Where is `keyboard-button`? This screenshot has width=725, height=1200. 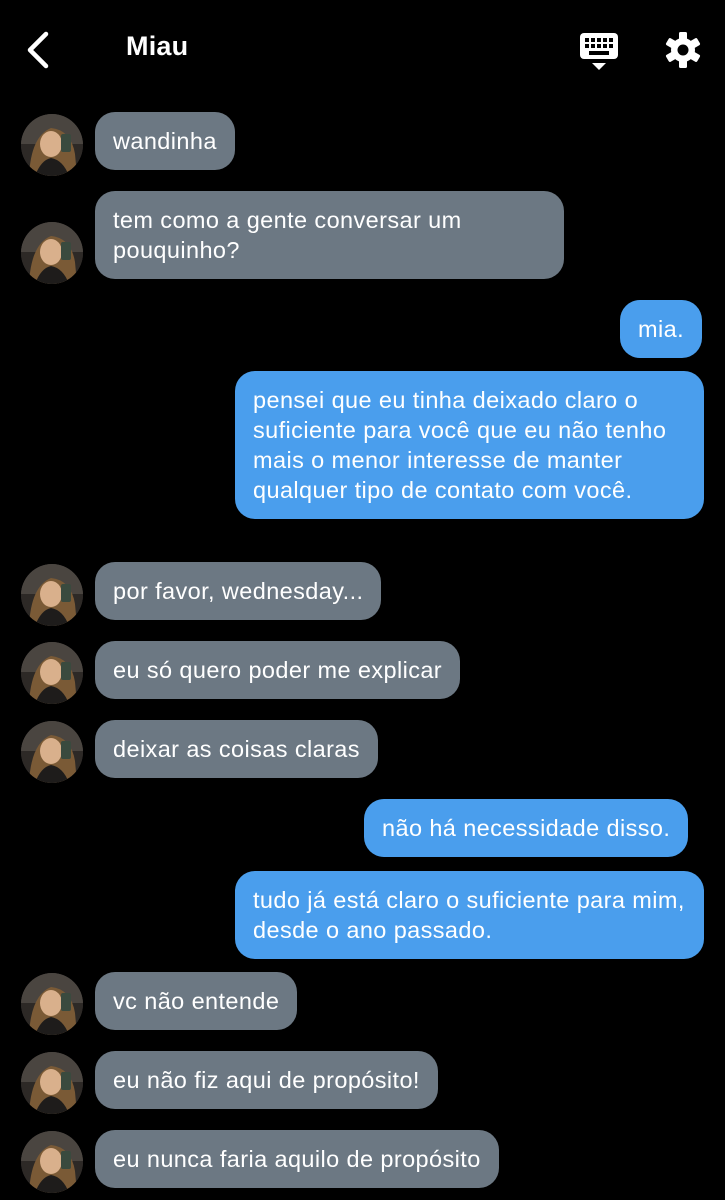 keyboard-button is located at coordinates (599, 51).